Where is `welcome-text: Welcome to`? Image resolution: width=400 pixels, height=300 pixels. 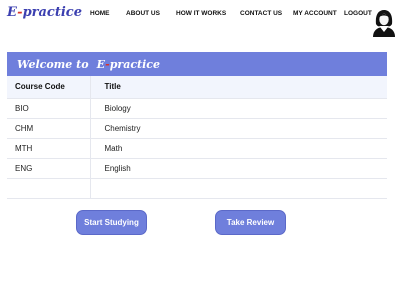
welcome-text: Welcome to is located at coordinates (53, 64).